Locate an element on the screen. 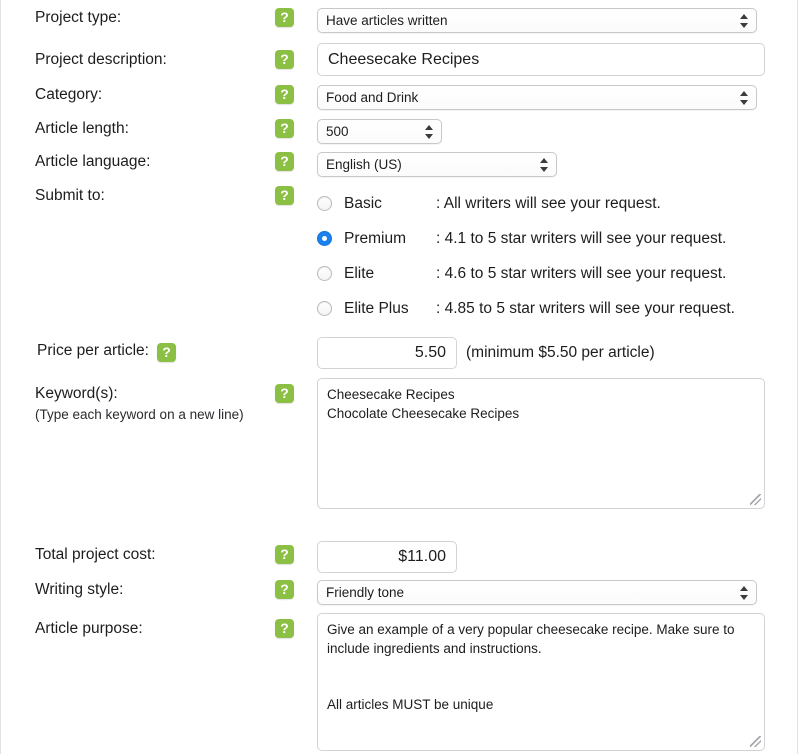  label-project-type: Project type: is located at coordinates (137, 18).